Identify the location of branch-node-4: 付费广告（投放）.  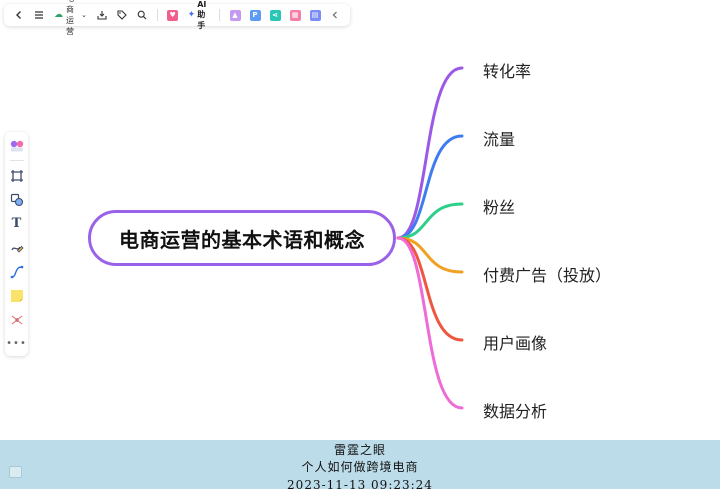
(547, 274).